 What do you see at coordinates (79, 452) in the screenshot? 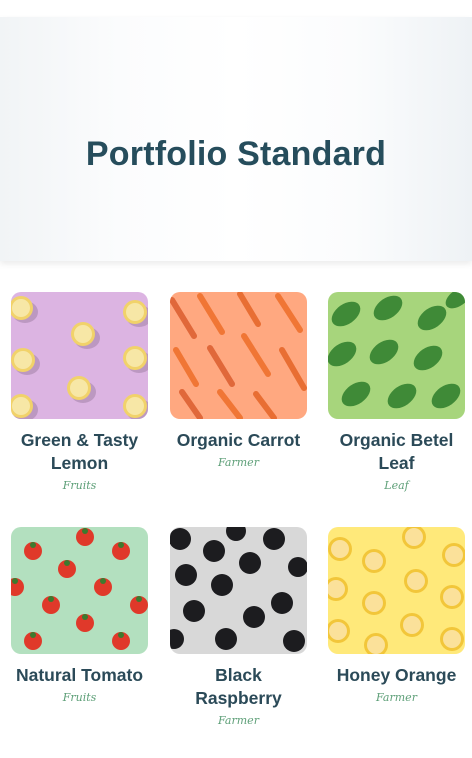
I see `portfolio-title: Green & Tasty Lemon` at bounding box center [79, 452].